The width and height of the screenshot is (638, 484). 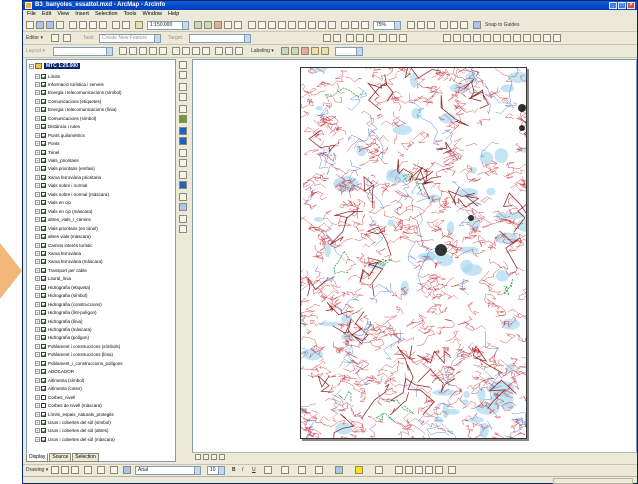 What do you see at coordinates (464, 25) in the screenshot?
I see `guides-icon` at bounding box center [464, 25].